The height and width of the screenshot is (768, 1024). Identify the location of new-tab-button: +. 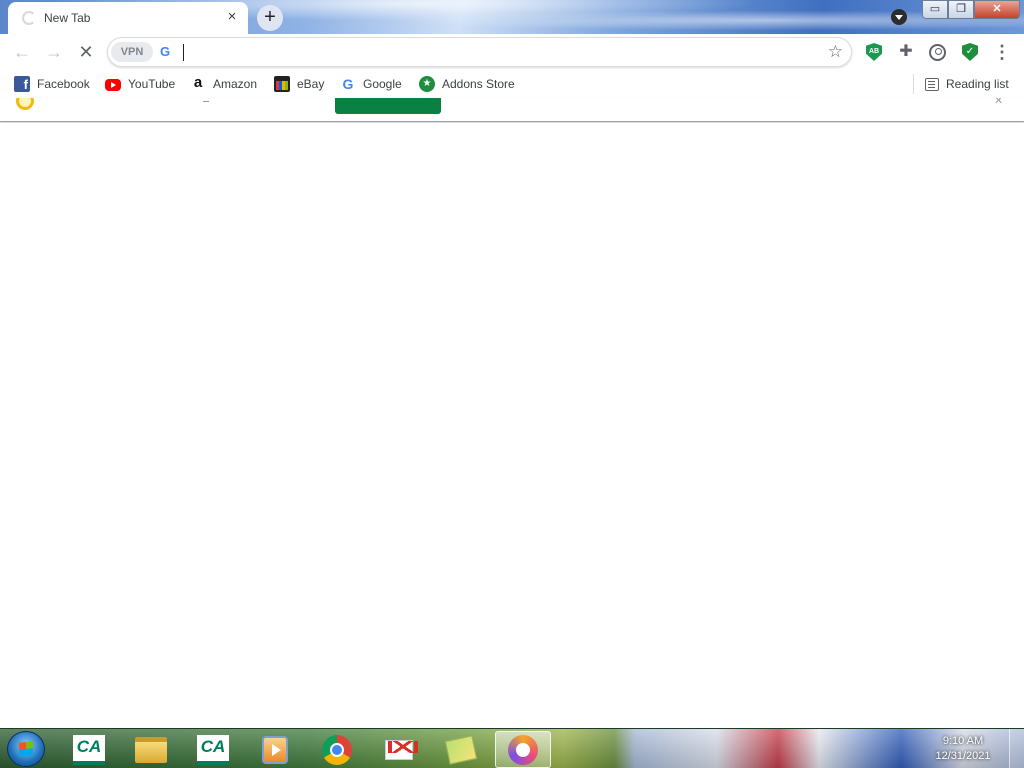
(270, 18).